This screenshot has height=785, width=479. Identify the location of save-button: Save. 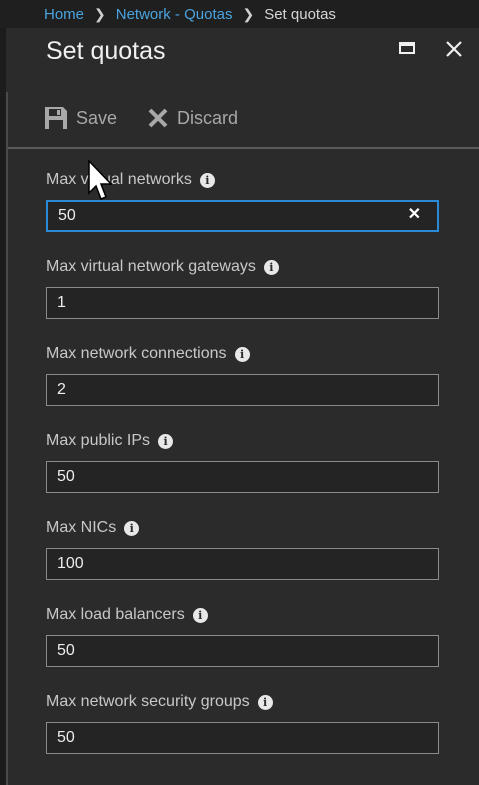
(80, 118).